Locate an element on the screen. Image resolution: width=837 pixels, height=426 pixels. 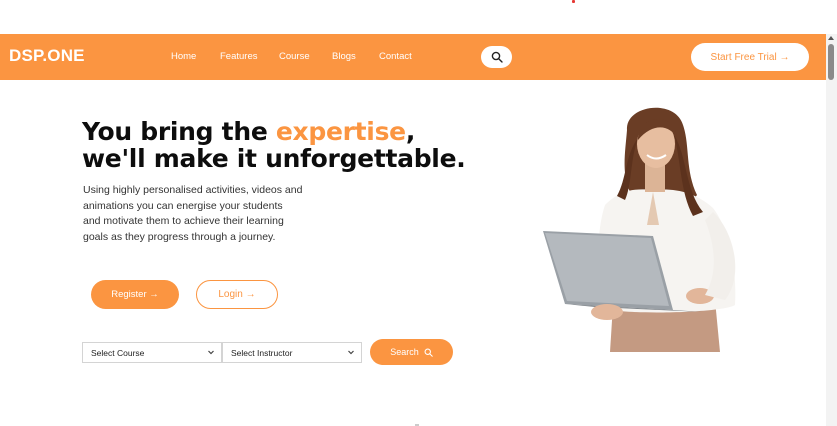
hero-title-line2: we'll make it unforgettable. is located at coordinates (274, 158).